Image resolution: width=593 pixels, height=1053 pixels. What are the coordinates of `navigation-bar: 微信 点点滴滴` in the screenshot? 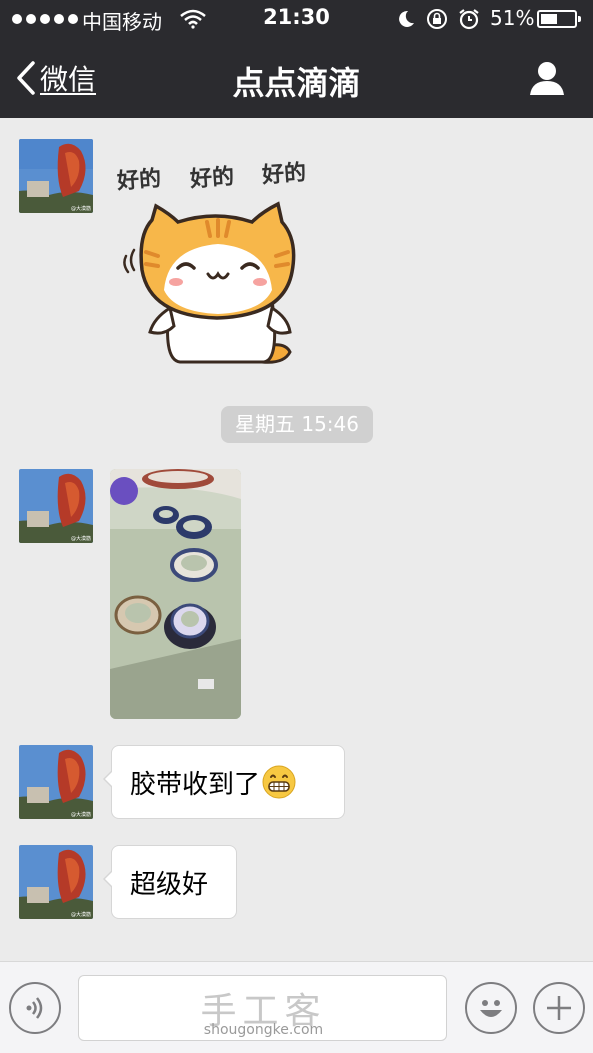 It's located at (296, 79).